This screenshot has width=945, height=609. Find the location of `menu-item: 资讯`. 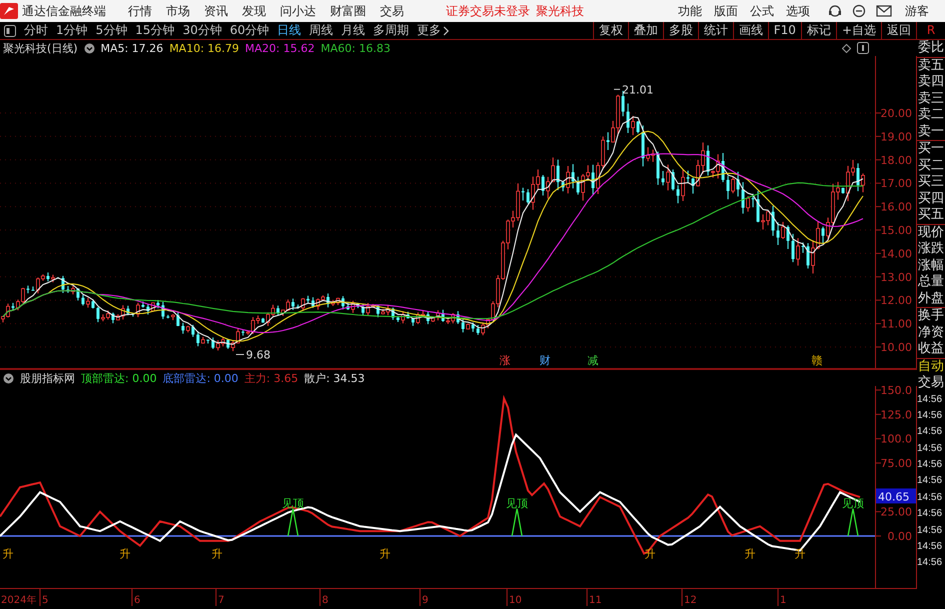

menu-item: 资讯 is located at coordinates (216, 11).